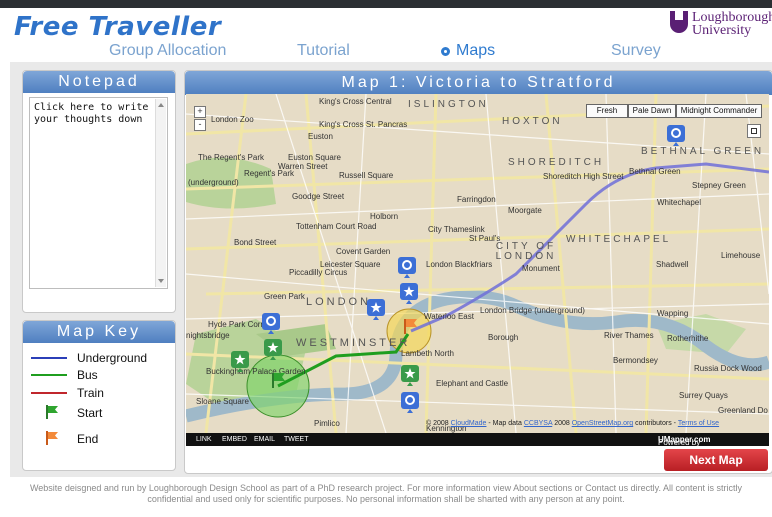 The height and width of the screenshot is (517, 772). I want to click on key-bus-label: Bus, so click(87, 375).